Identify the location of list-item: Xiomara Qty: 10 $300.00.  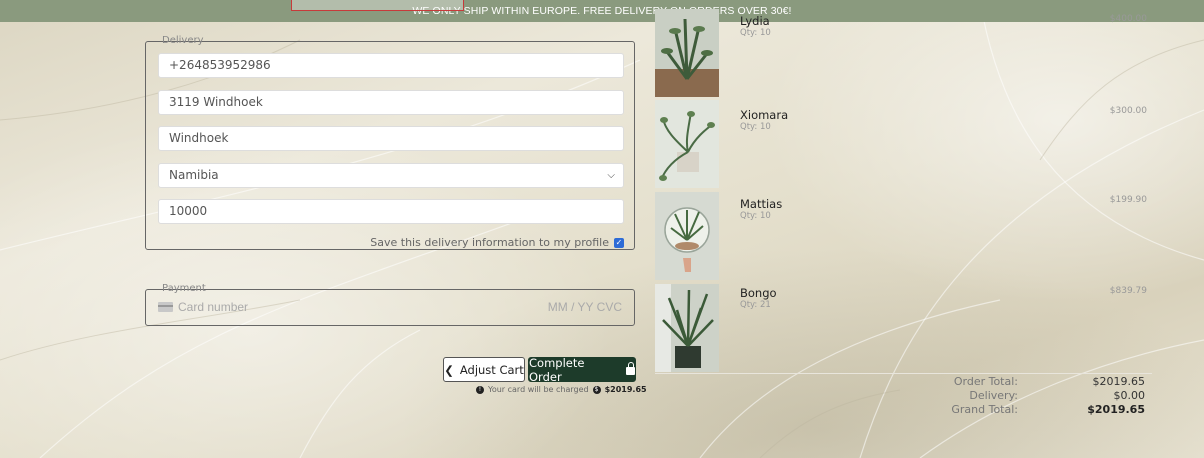
(903, 144).